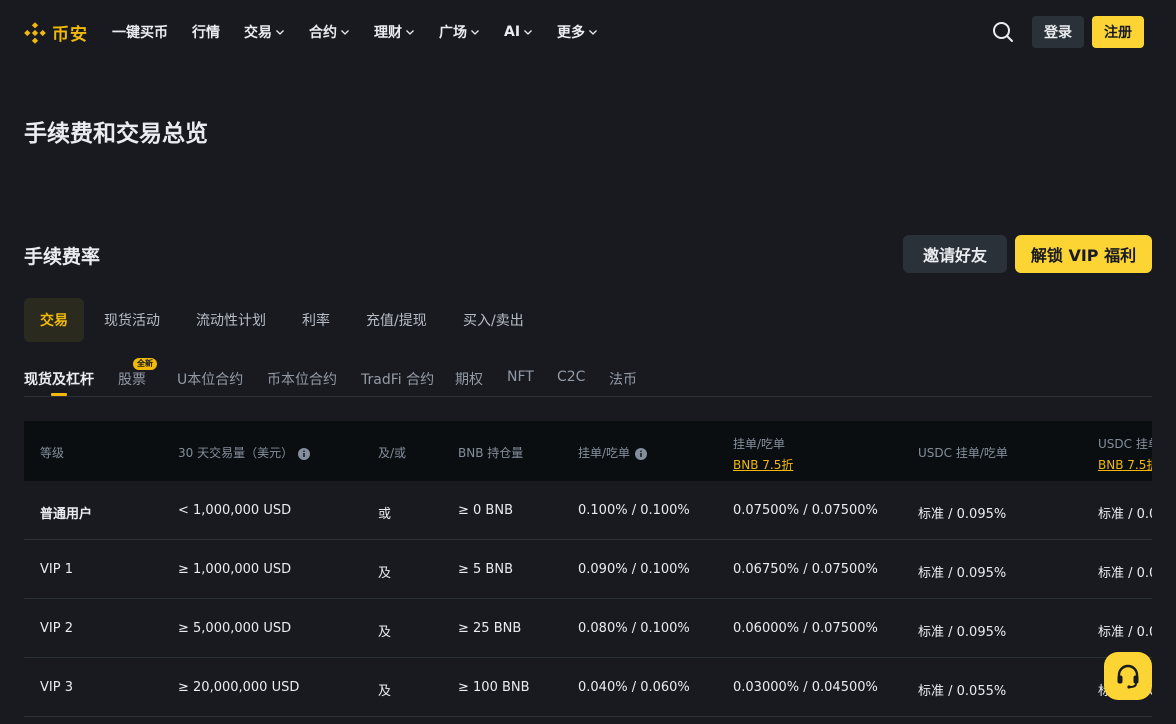  What do you see at coordinates (571, 33) in the screenshot?
I see `nav-label: 更多` at bounding box center [571, 33].